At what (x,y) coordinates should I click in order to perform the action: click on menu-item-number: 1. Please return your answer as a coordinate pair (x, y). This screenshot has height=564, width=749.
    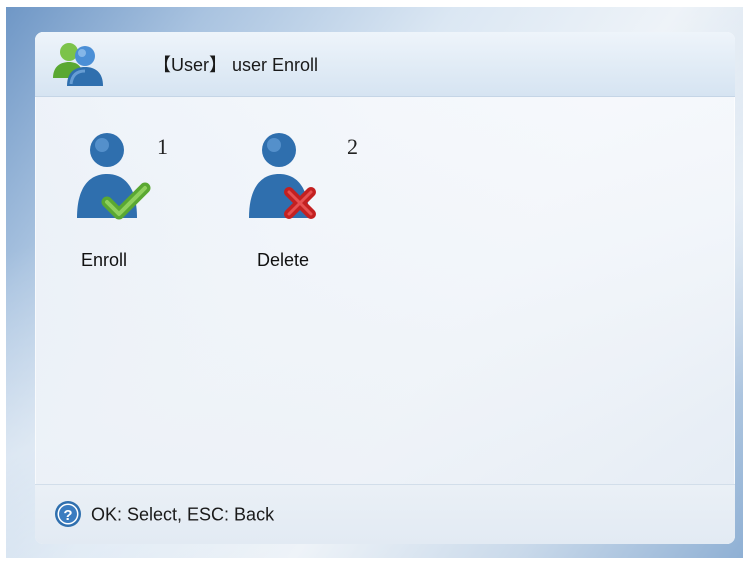
    Looking at the image, I should click on (162, 146).